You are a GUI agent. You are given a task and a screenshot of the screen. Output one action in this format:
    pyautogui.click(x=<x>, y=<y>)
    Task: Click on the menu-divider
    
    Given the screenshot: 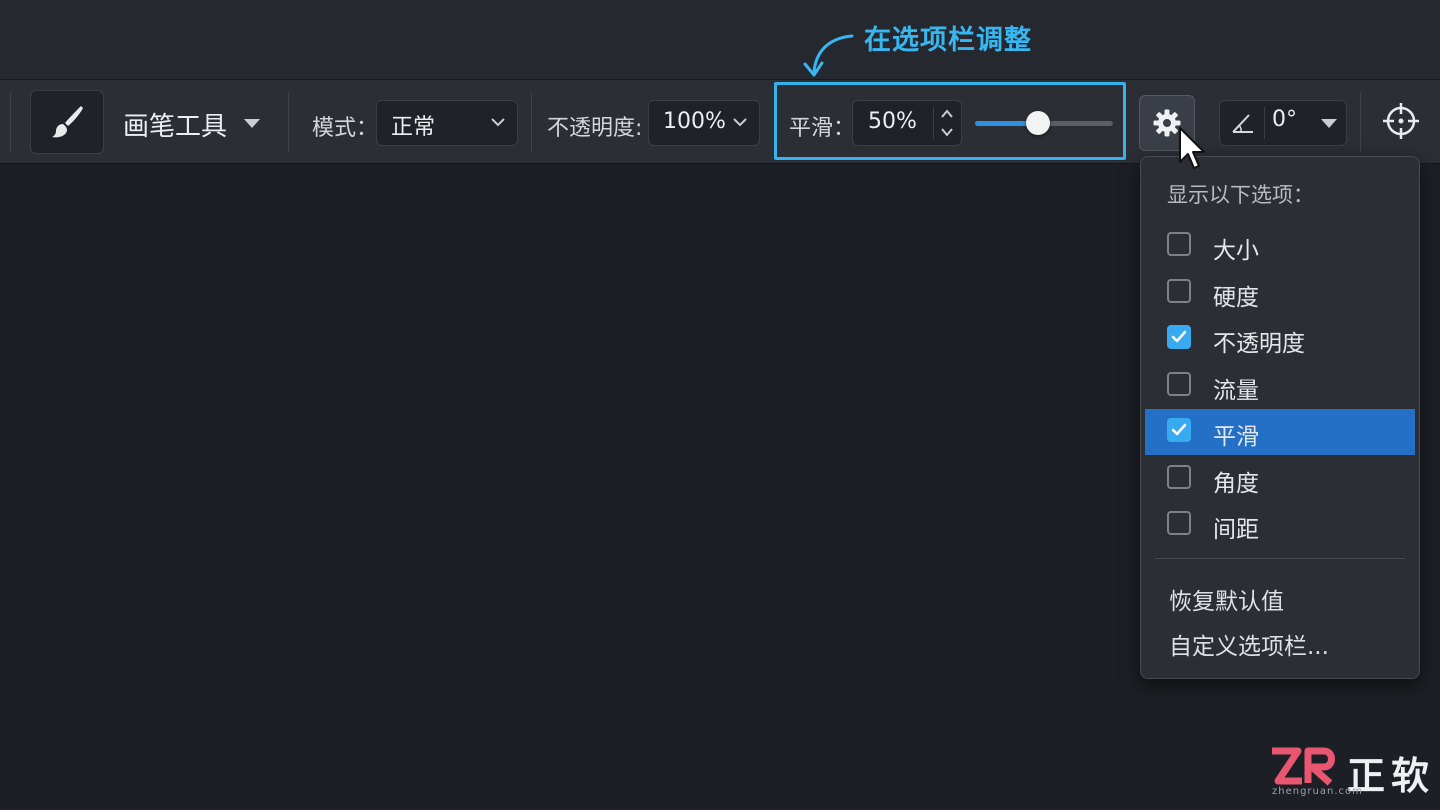 What is the action you would take?
    pyautogui.click(x=1280, y=558)
    